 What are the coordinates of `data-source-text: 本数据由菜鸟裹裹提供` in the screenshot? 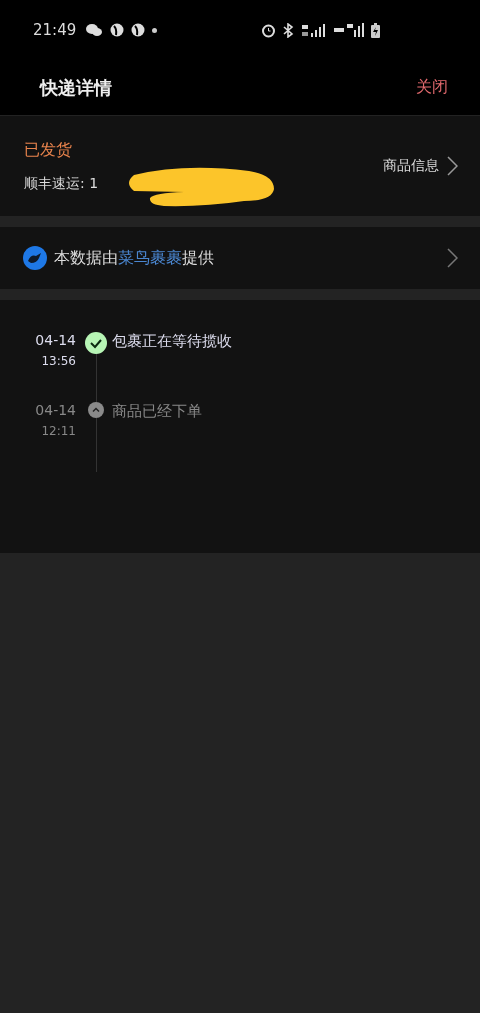 It's located at (134, 258).